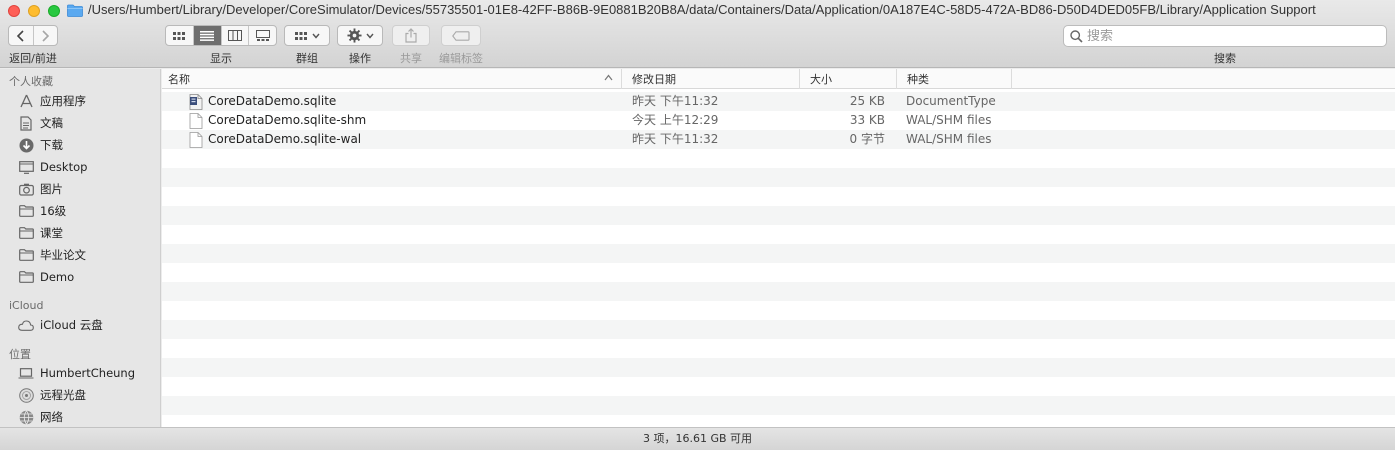 This screenshot has height=450, width=1395. I want to click on group-button, so click(307, 35).